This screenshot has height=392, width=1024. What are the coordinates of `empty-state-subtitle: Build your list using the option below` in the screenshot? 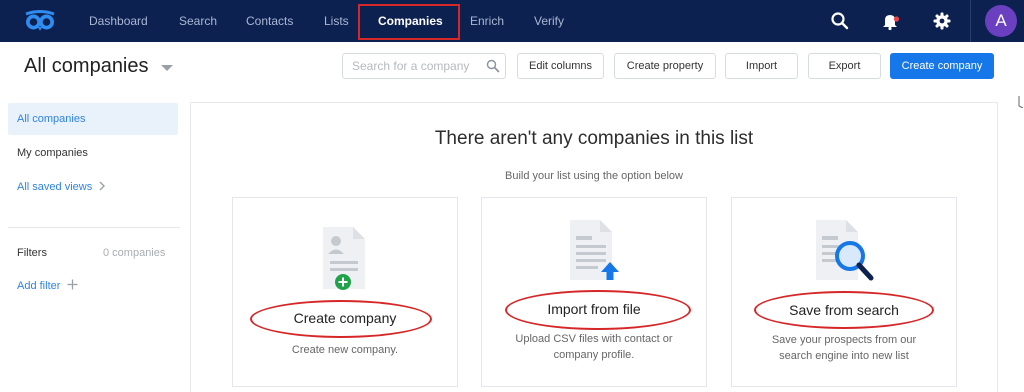 It's located at (594, 176).